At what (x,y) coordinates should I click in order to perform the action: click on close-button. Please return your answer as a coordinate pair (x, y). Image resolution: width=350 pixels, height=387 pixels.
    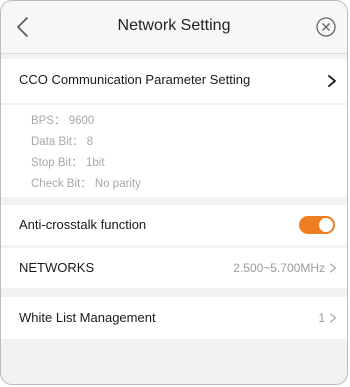
    Looking at the image, I should click on (326, 27).